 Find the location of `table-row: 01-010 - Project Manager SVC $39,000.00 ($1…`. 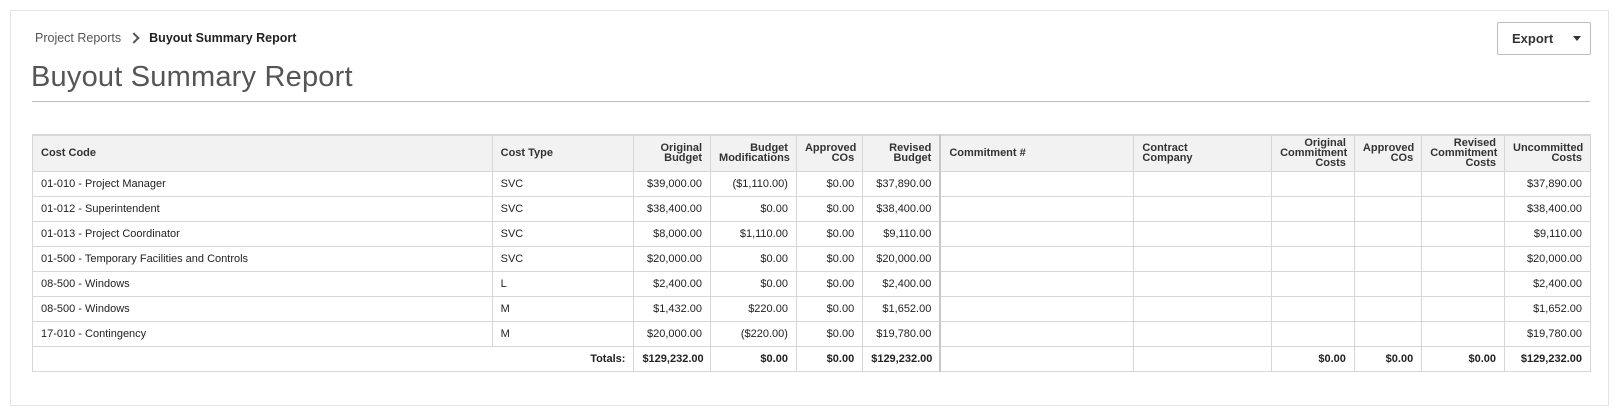

table-row: 01-010 - Project Manager SVC $39,000.00 ($1… is located at coordinates (811, 183).